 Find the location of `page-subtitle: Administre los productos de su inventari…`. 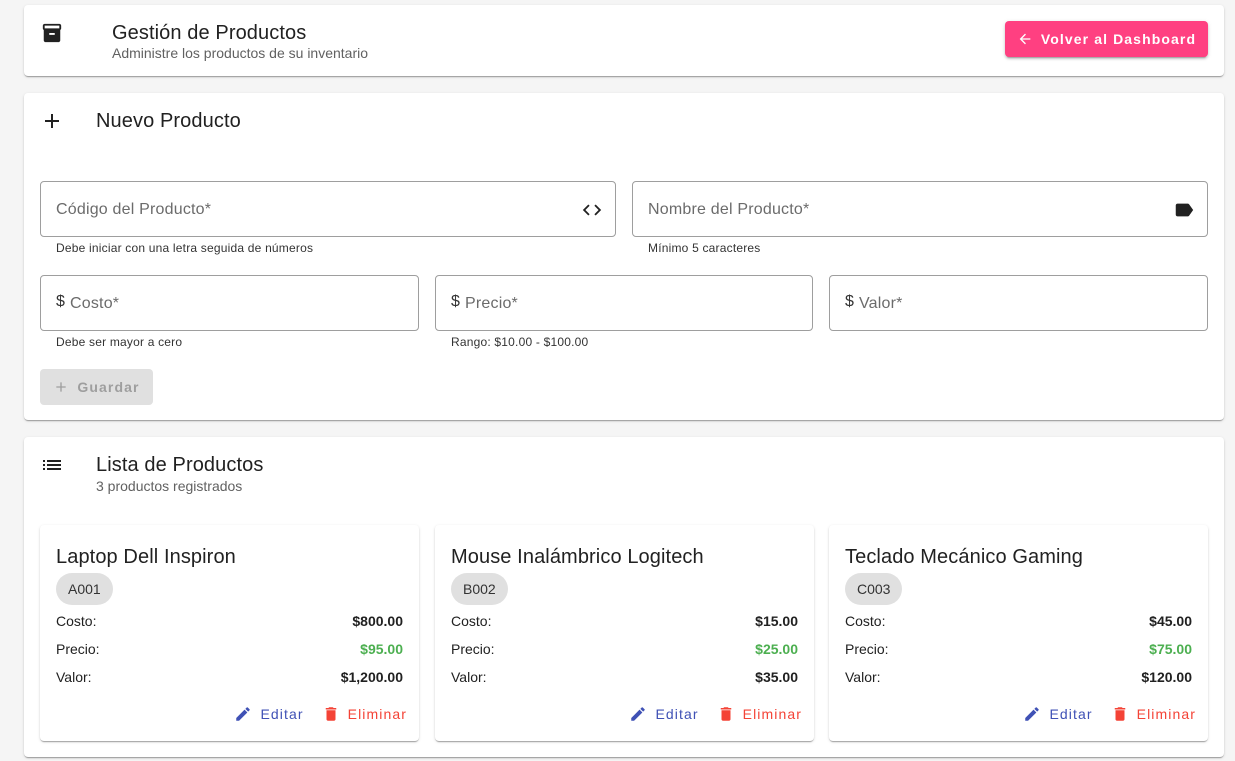

page-subtitle: Administre los productos de su inventari… is located at coordinates (240, 53).